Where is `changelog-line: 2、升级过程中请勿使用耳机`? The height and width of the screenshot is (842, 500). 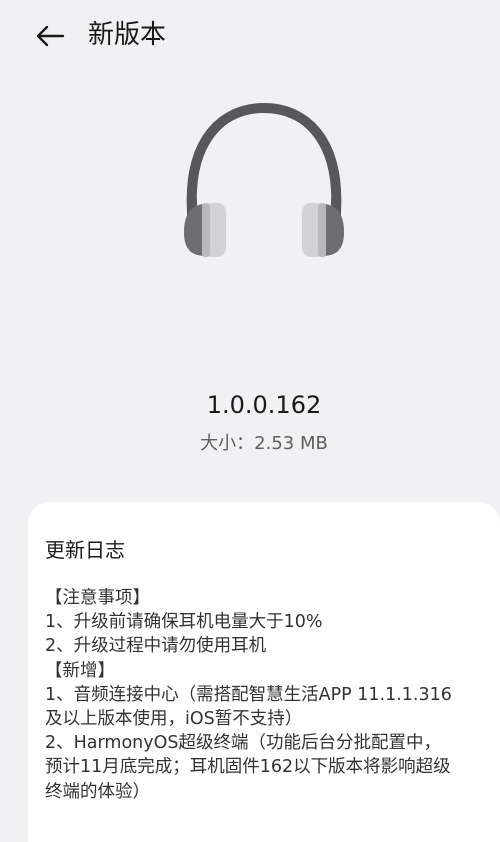 changelog-line: 2、升级过程中请勿使用耳机 is located at coordinates (156, 646).